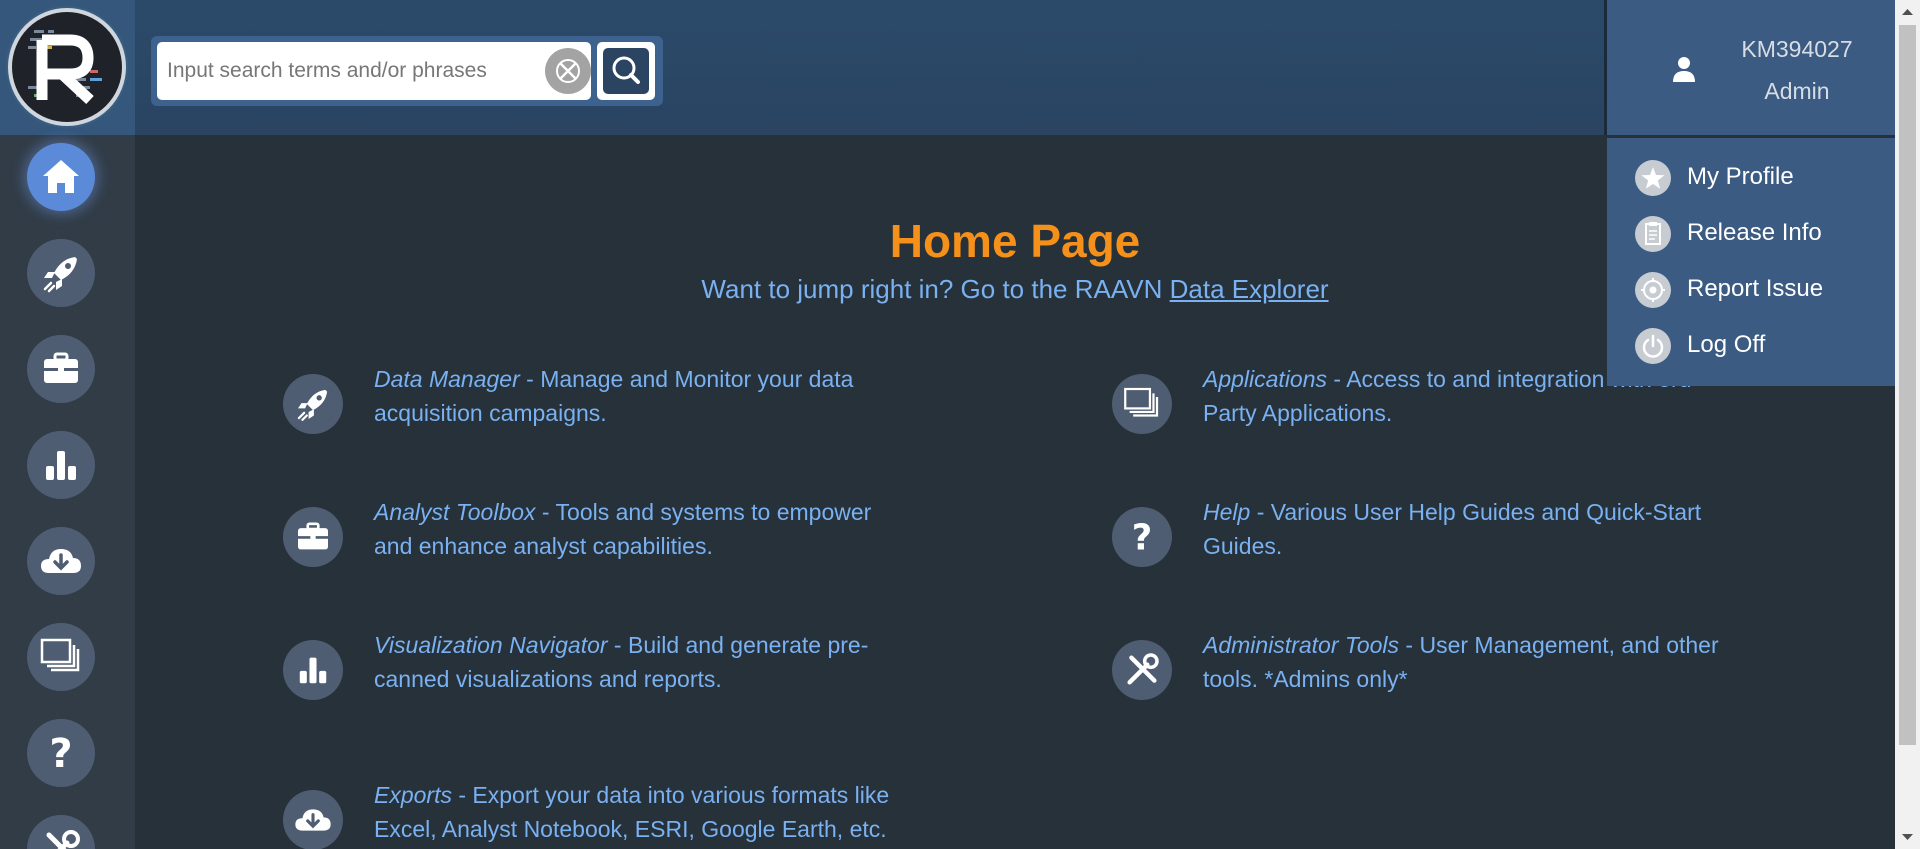 Image resolution: width=1920 pixels, height=849 pixels. Describe the element at coordinates (1653, 178) in the screenshot. I see `star-icon` at that location.